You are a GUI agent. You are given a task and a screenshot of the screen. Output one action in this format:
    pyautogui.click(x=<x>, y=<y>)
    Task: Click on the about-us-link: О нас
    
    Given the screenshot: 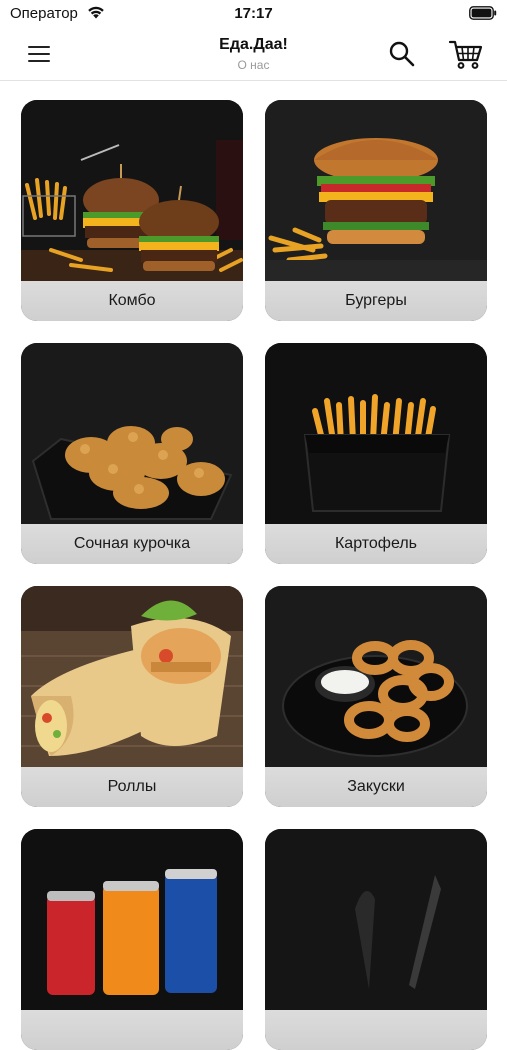 What is the action you would take?
    pyautogui.click(x=254, y=65)
    